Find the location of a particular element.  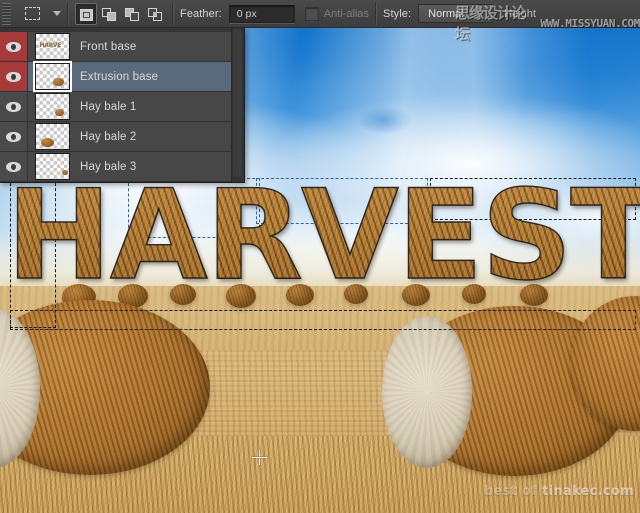

layer-name-front-base: Front base is located at coordinates (108, 46).